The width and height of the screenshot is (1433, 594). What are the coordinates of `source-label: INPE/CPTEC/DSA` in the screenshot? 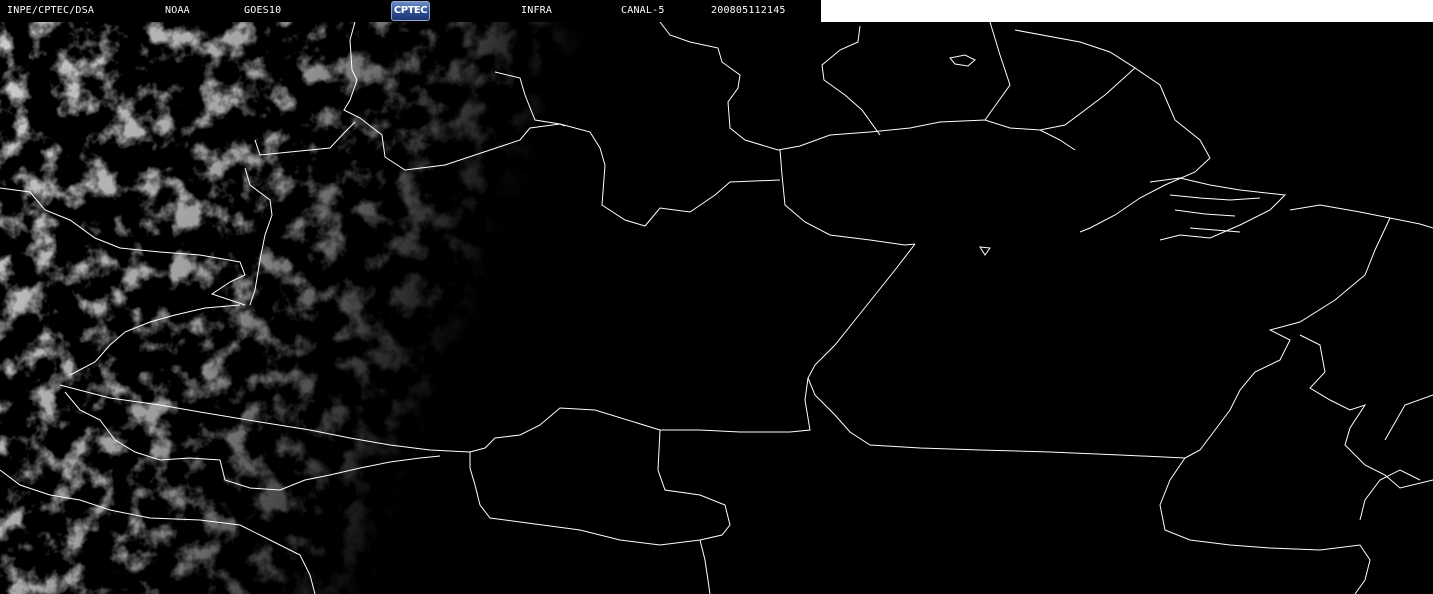 It's located at (51, 10).